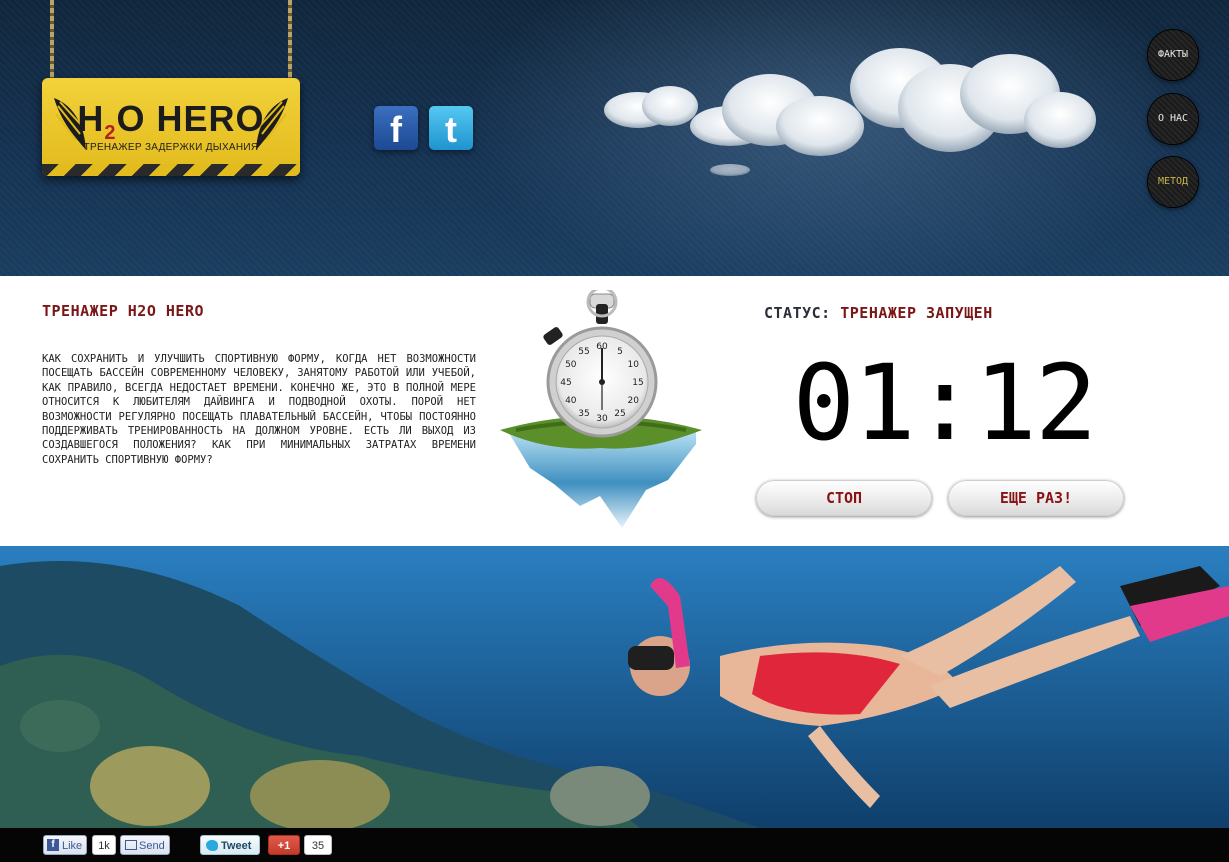 This screenshot has width=1229, height=862. What do you see at coordinates (152, 846) in the screenshot?
I see `facebook-send-label: Send` at bounding box center [152, 846].